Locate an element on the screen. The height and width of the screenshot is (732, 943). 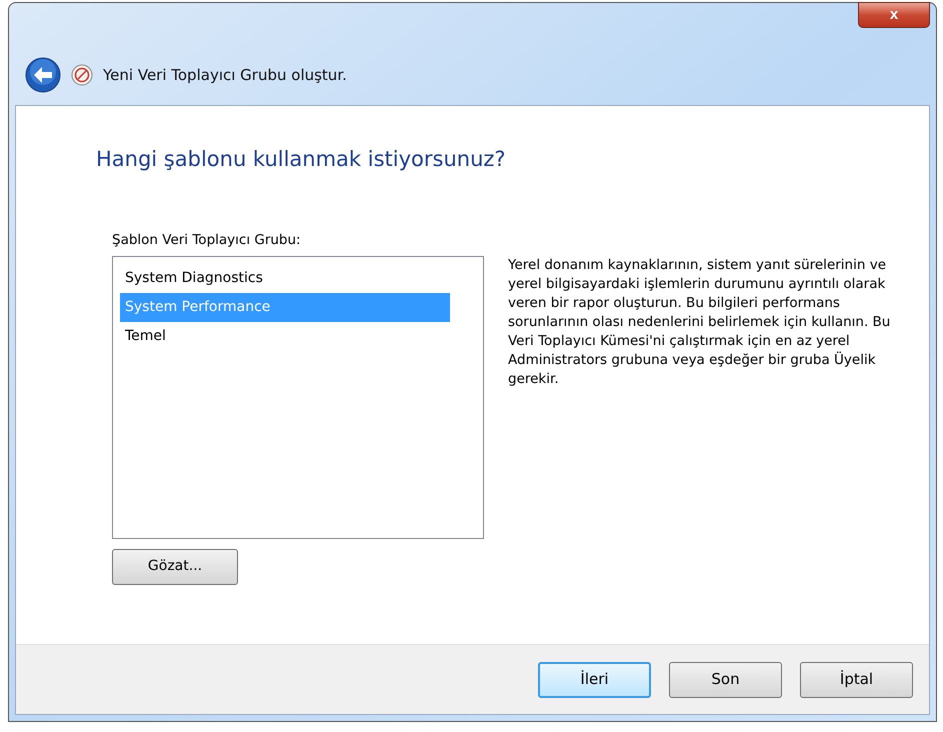
back-icon is located at coordinates (43, 75).